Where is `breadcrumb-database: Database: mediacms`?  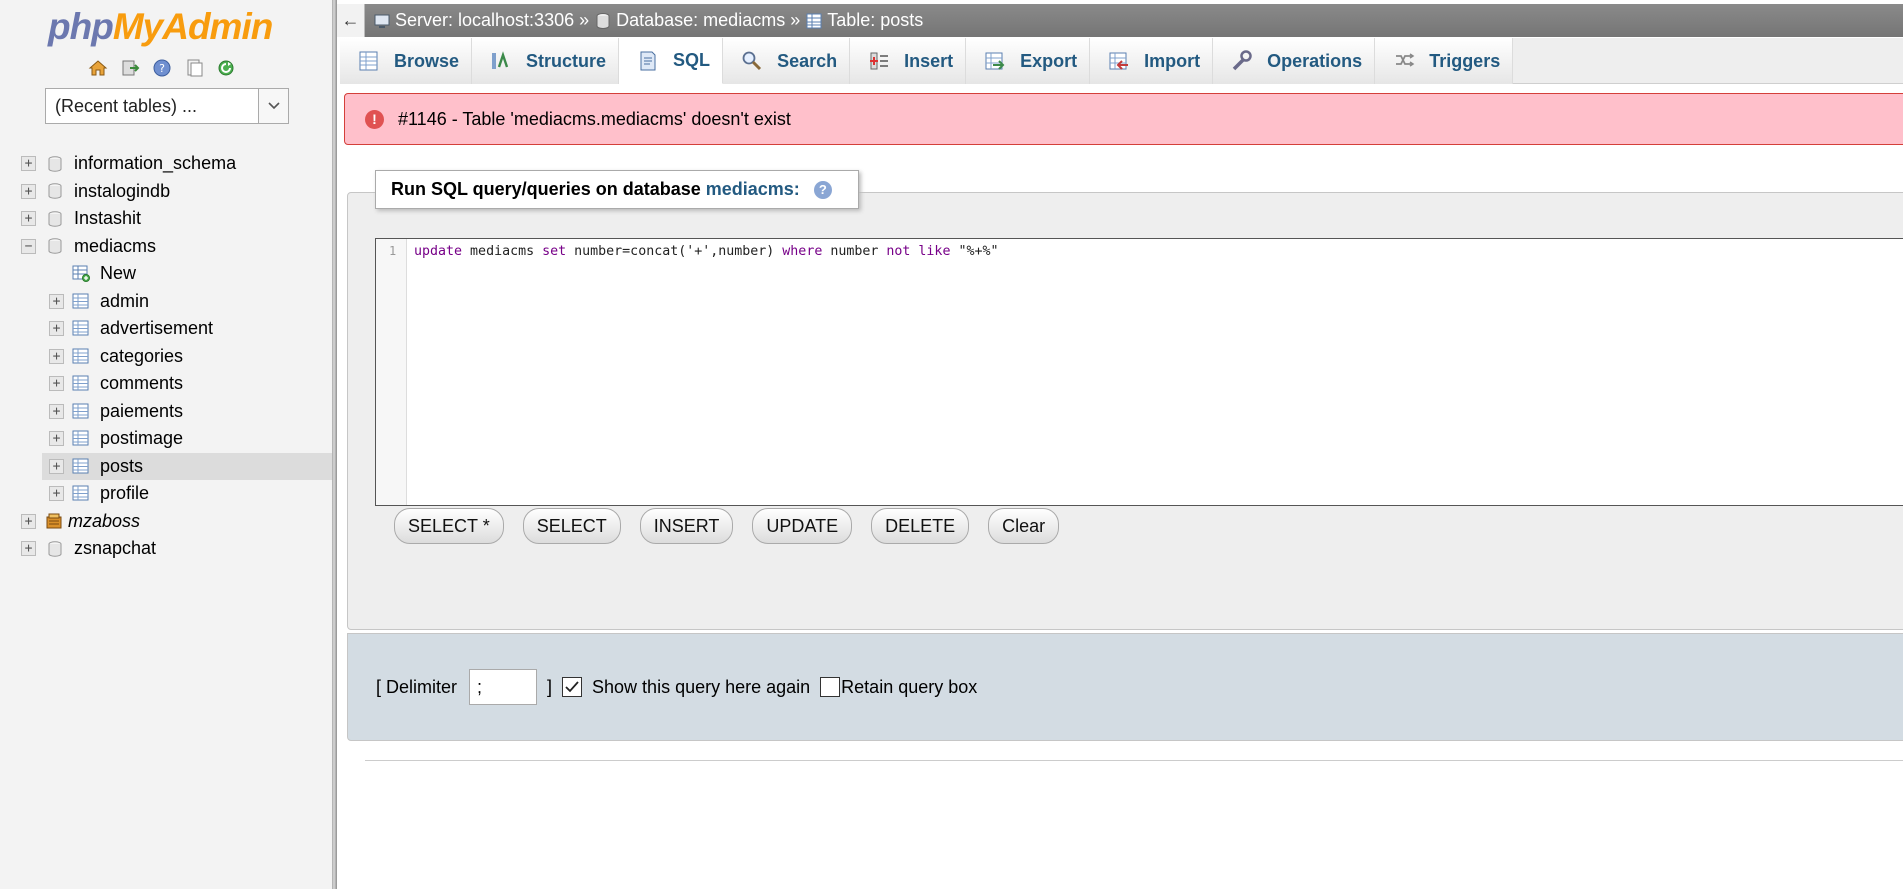 breadcrumb-database: Database: mediacms is located at coordinates (689, 20).